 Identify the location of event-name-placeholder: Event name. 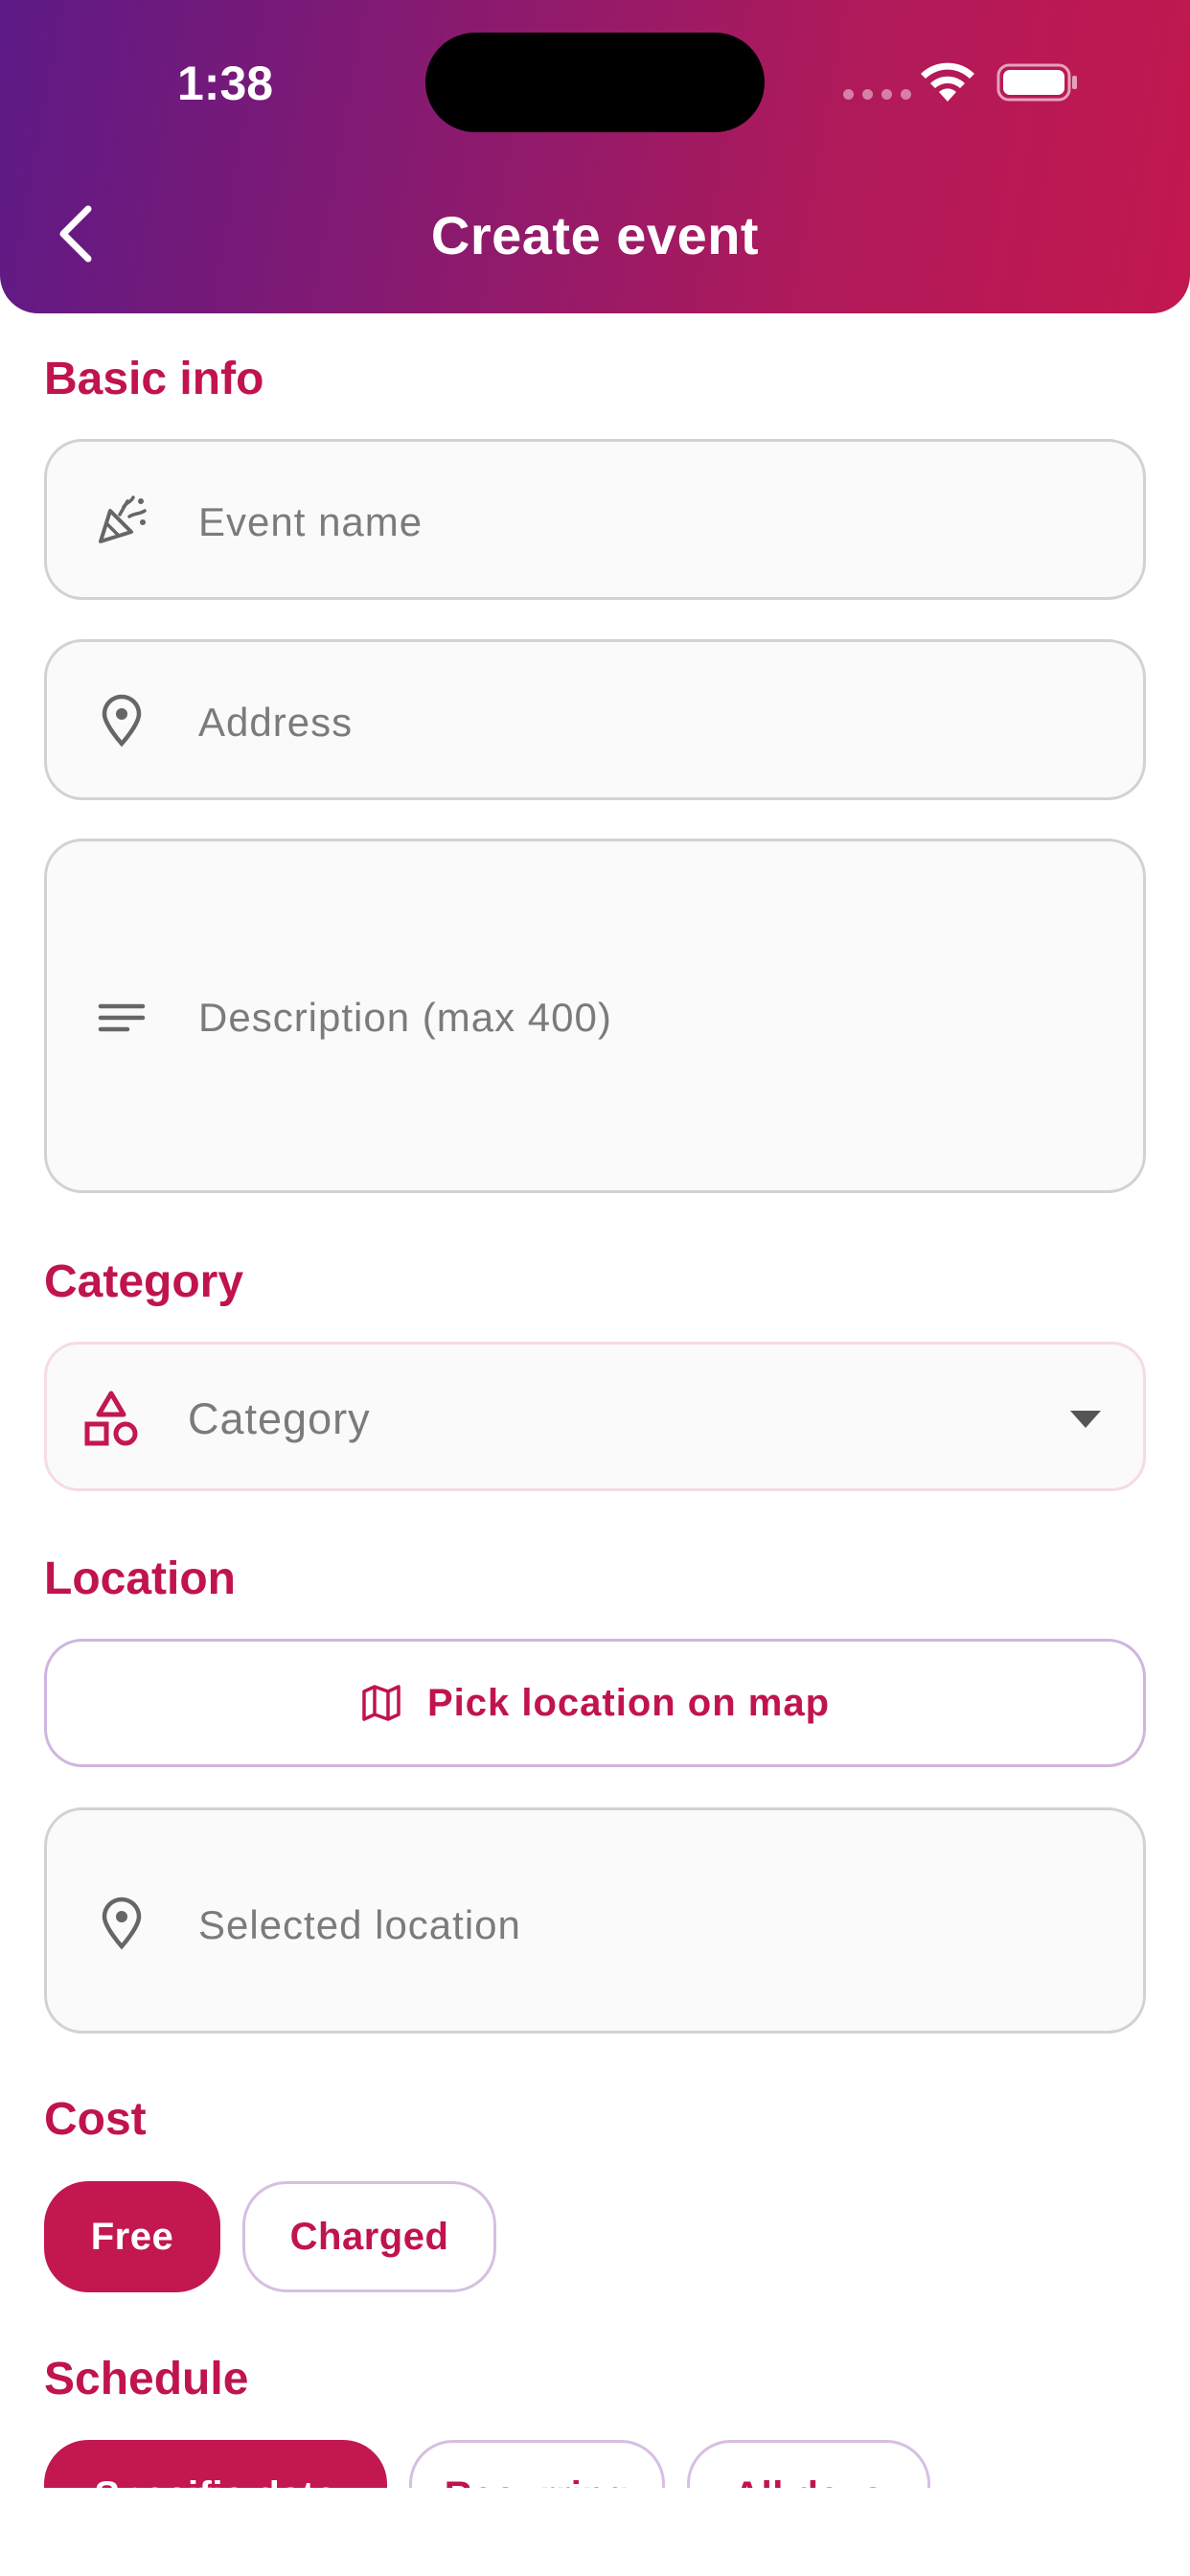
(311, 521).